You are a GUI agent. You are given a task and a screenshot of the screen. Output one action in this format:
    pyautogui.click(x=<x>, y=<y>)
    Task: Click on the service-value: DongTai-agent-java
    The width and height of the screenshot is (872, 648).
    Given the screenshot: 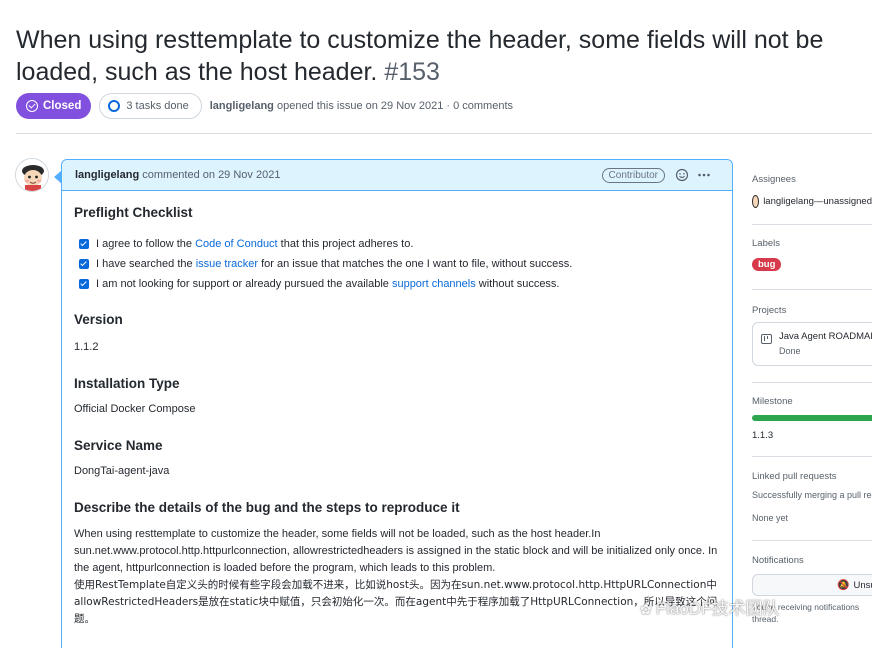 What is the action you would take?
    pyautogui.click(x=122, y=471)
    